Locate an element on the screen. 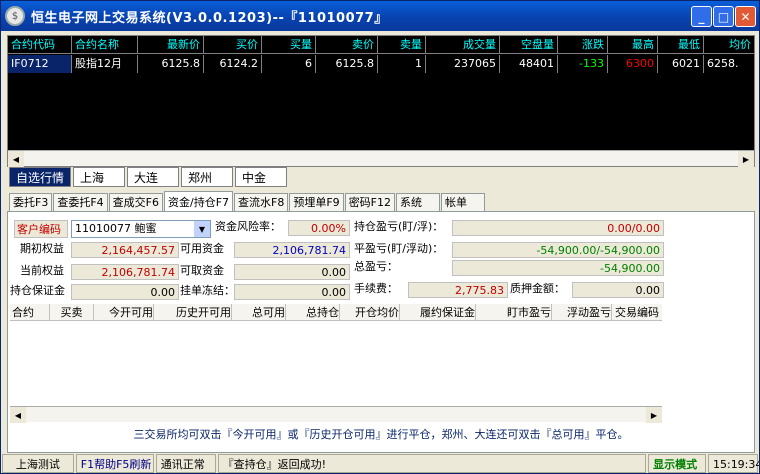 Image resolution: width=760 pixels, height=474 pixels. risk-label: 资金风险率： is located at coordinates (248, 226).